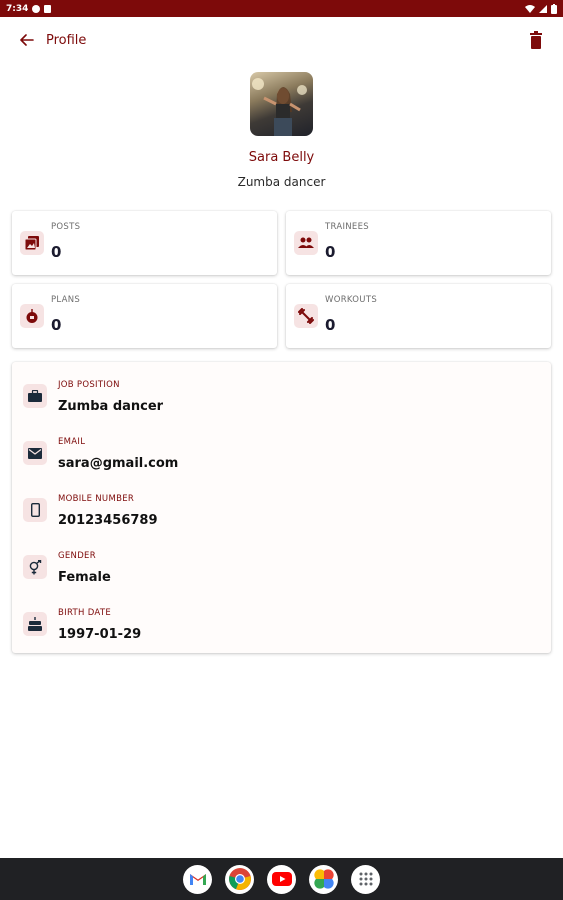  What do you see at coordinates (77, 556) in the screenshot?
I see `detail-label: GENDER` at bounding box center [77, 556].